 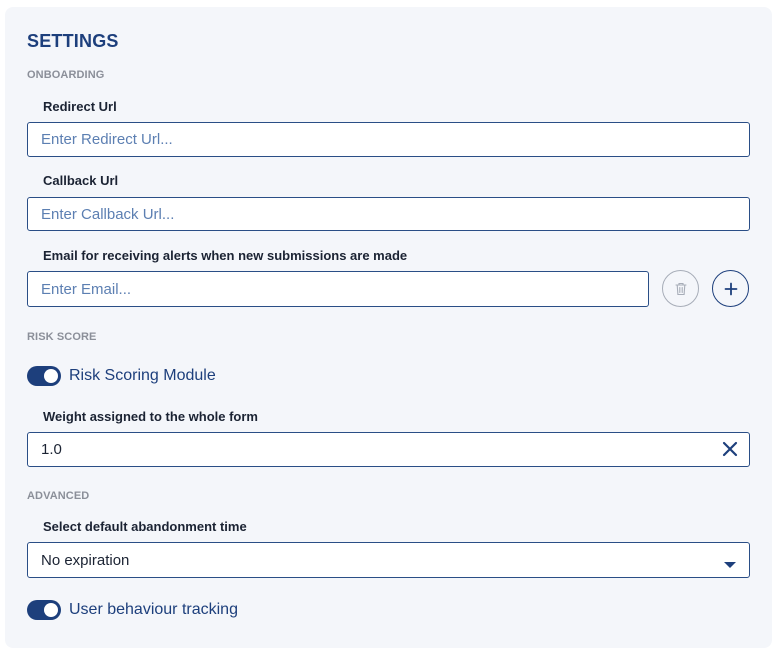 I want to click on callback-url-input, so click(x=388, y=214).